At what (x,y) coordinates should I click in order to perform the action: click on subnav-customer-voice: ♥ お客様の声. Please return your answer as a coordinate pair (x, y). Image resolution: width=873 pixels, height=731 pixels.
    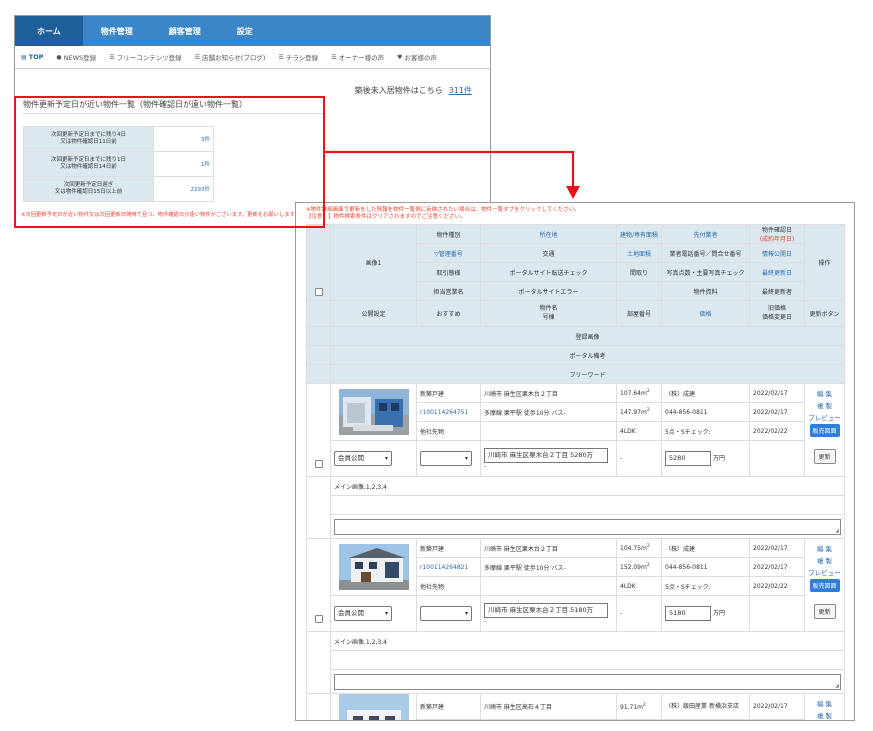
    Looking at the image, I should click on (417, 57).